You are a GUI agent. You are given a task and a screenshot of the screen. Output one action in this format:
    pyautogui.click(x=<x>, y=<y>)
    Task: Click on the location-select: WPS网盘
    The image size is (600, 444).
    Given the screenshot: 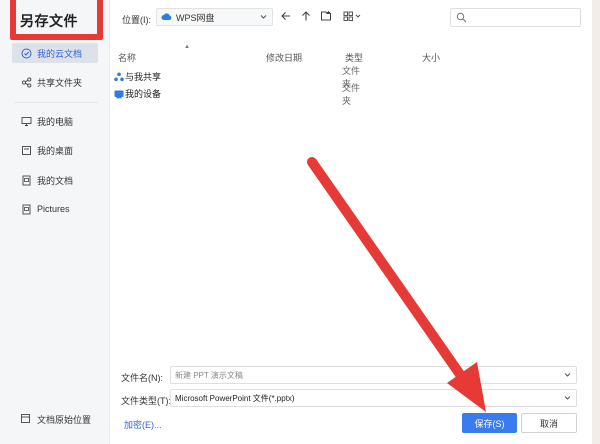 What is the action you would take?
    pyautogui.click(x=214, y=17)
    